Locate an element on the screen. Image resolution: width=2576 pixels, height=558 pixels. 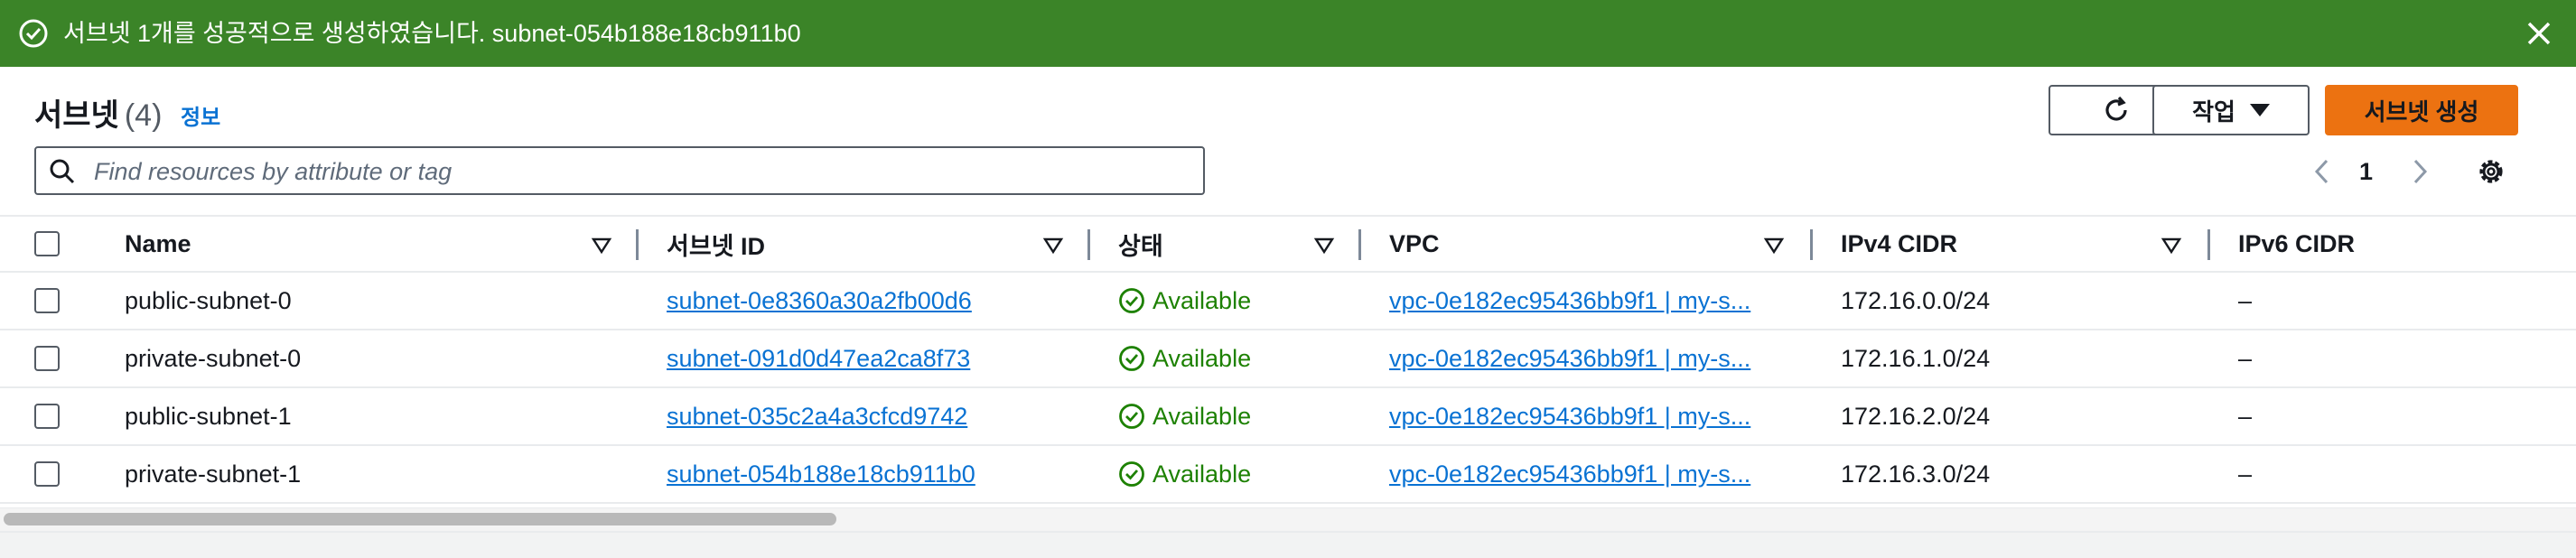
subnet-id-link: subnet-035c2a4a3cfcd9742 is located at coordinates (817, 416).